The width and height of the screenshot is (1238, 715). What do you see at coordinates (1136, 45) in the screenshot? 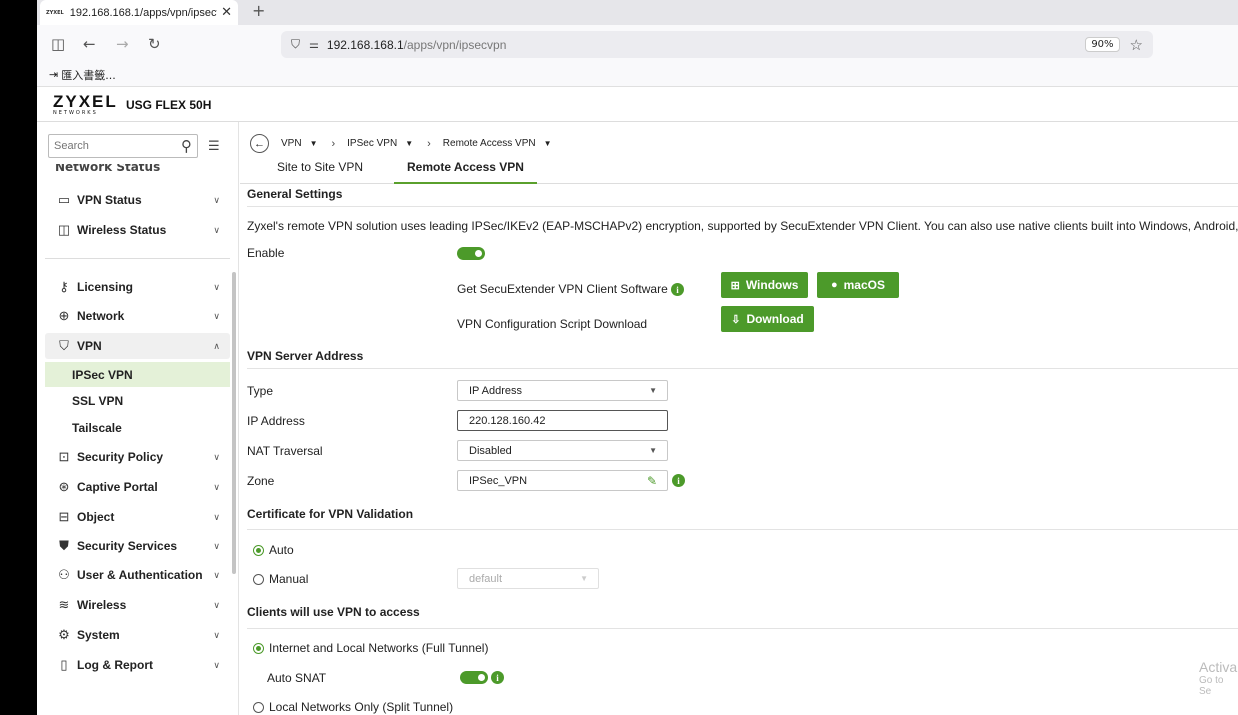
I see `bookmark-star-icon: ☆` at bounding box center [1136, 45].